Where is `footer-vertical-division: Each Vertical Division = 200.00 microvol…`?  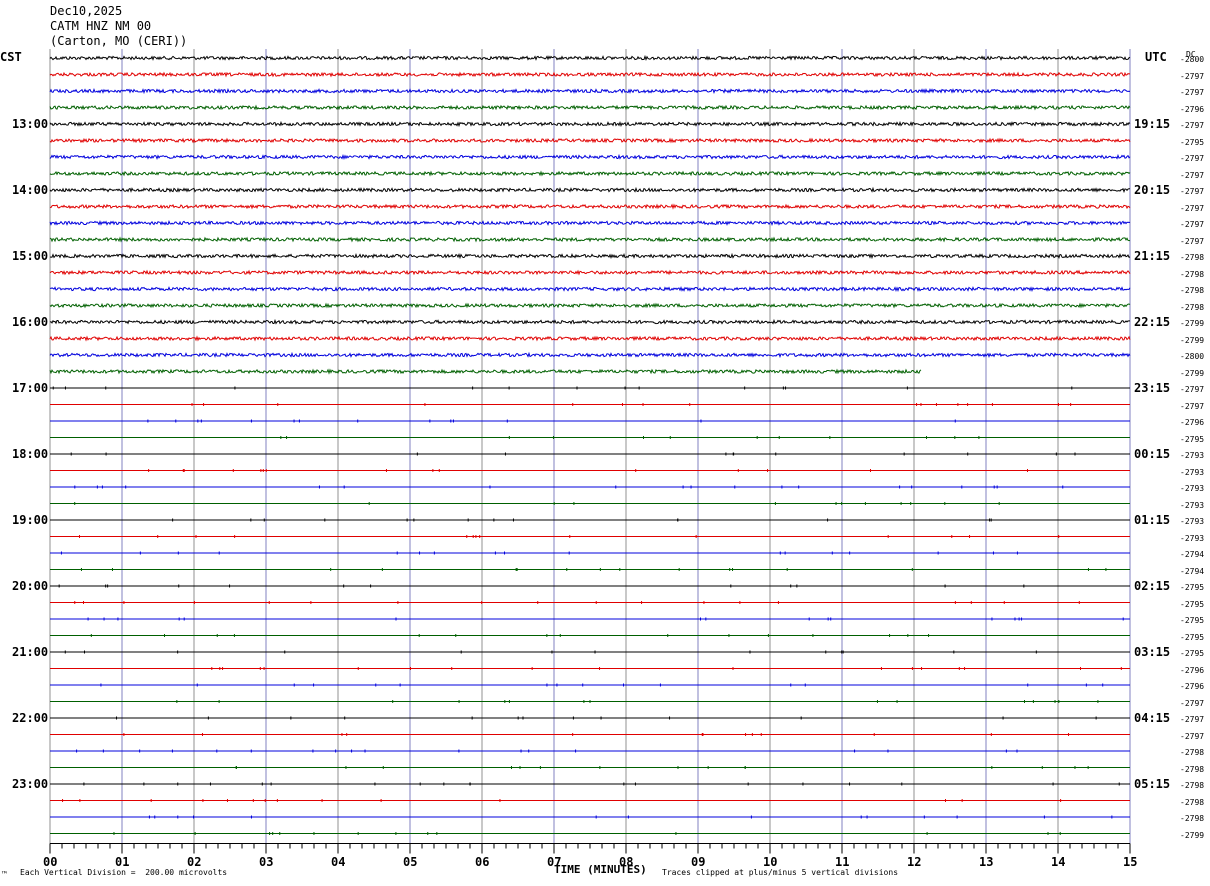 footer-vertical-division: Each Vertical Division = 200.00 microvol… is located at coordinates (124, 872).